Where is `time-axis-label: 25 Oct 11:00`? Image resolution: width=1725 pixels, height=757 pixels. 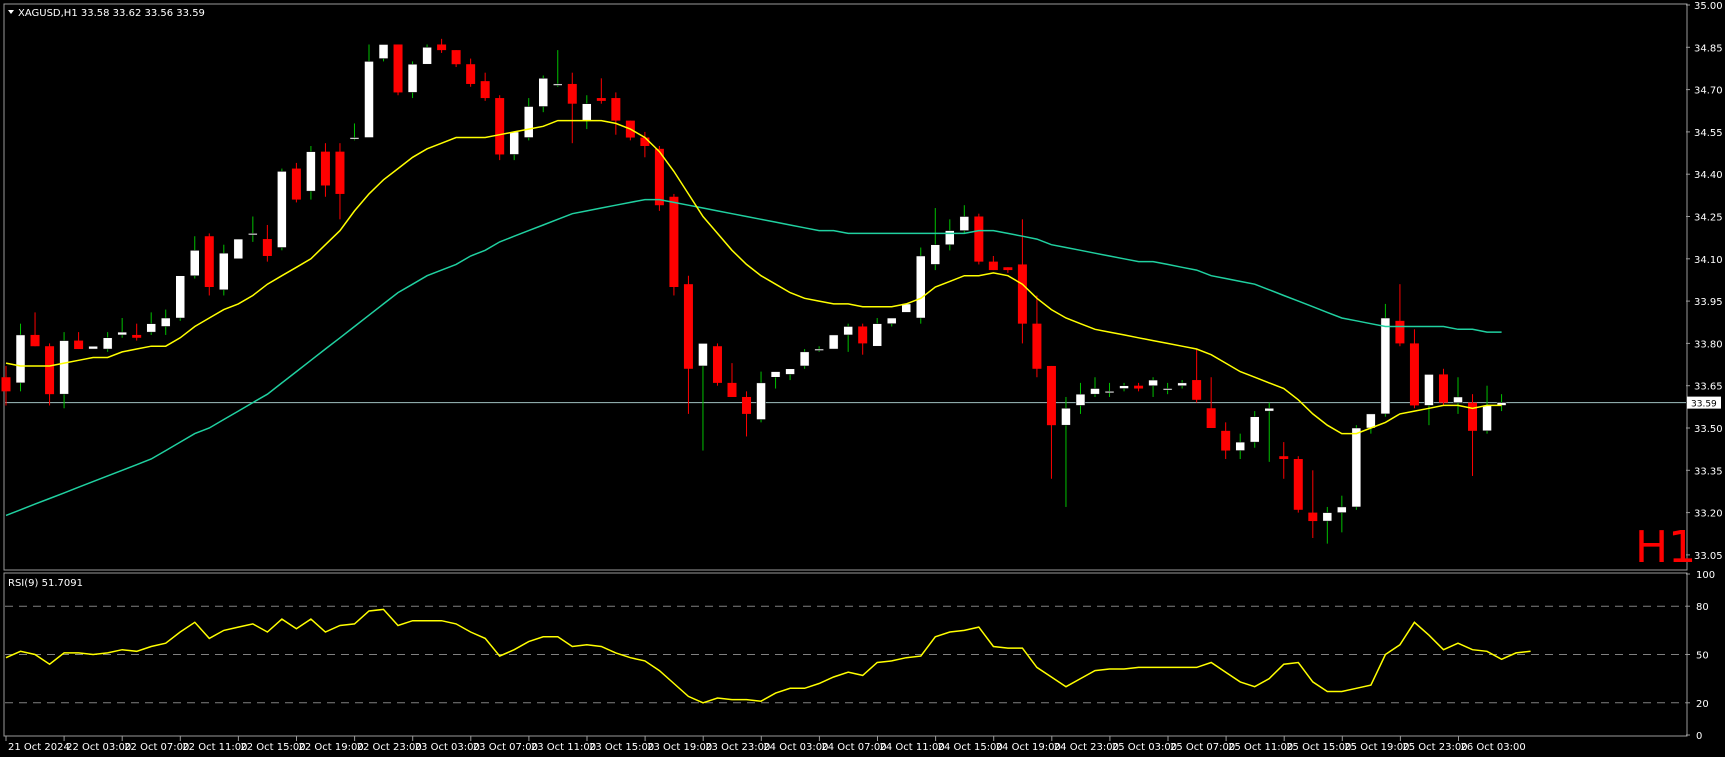
time-axis-label: 25 Oct 11:00 is located at coordinates (1260, 747).